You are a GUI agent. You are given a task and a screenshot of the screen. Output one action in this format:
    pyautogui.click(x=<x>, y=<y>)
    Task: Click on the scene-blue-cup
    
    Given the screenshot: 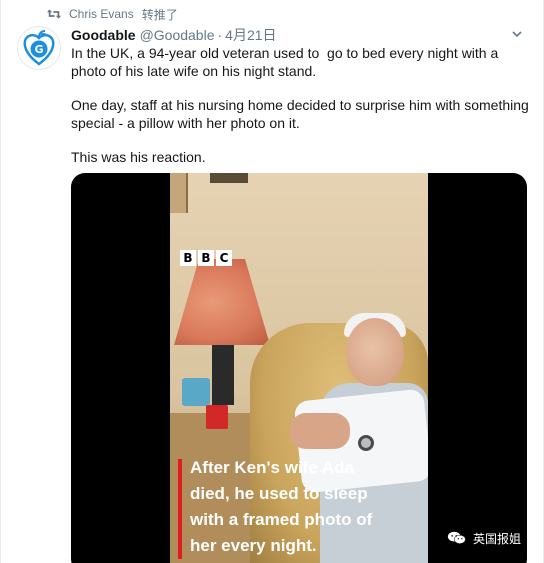 What is the action you would take?
    pyautogui.click(x=196, y=392)
    